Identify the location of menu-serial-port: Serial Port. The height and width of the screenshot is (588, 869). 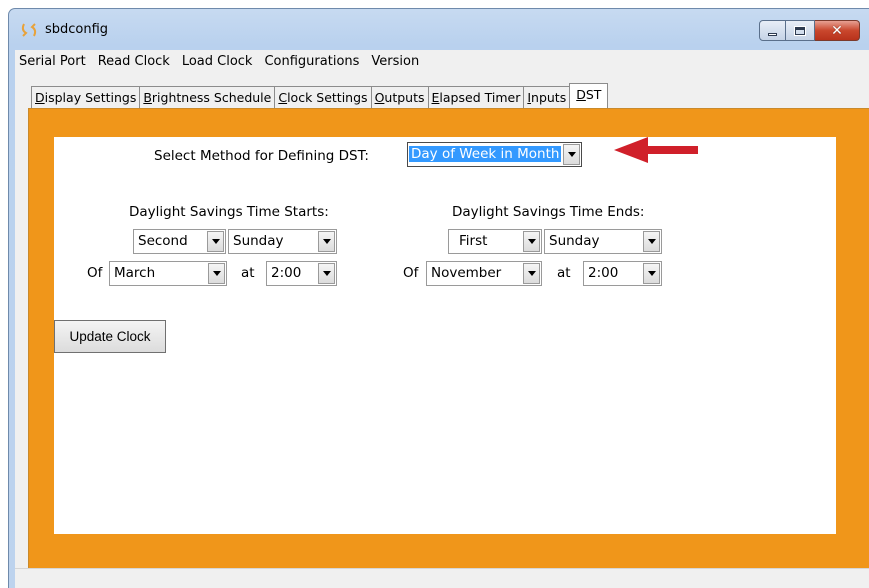
(53, 62).